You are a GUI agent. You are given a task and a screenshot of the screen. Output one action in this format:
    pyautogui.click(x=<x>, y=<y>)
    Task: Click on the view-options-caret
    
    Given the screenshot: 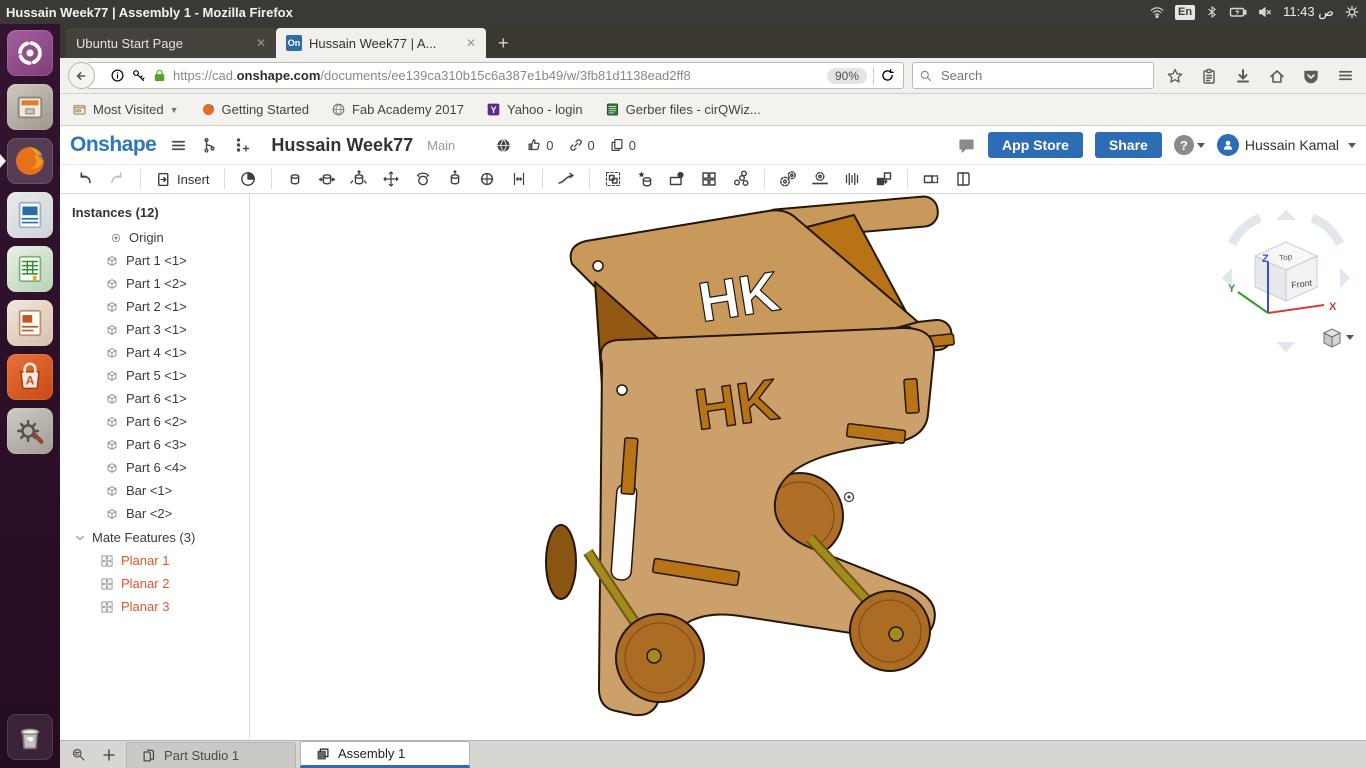 What is the action you would take?
    pyautogui.click(x=1350, y=337)
    